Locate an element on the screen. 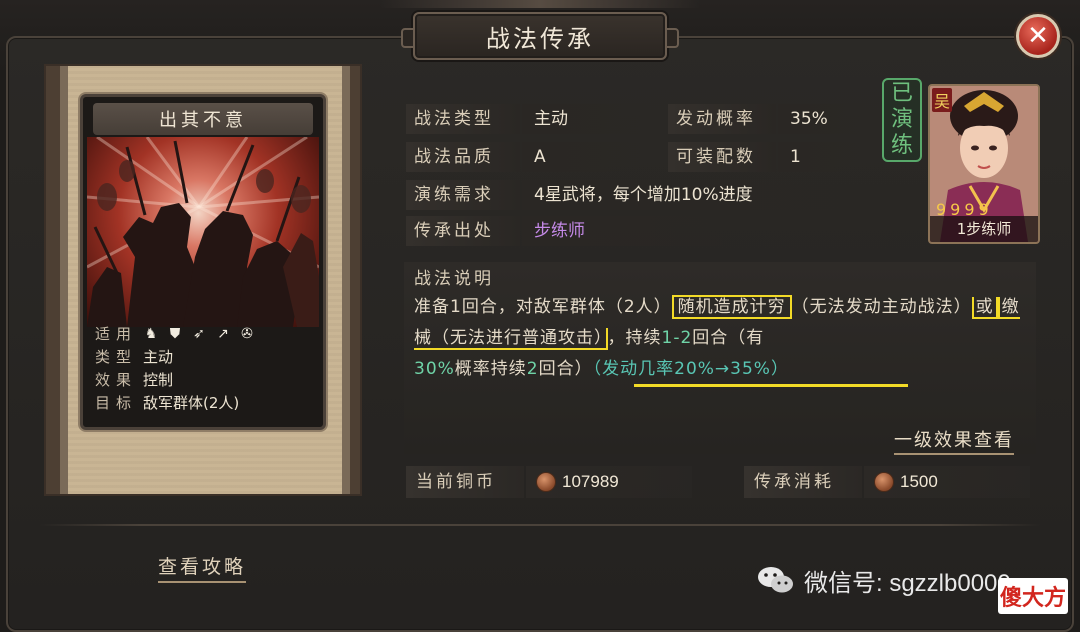  applicable-troop-icons: ♞ ⛊ ➶ ↗ ✇ is located at coordinates (199, 334).